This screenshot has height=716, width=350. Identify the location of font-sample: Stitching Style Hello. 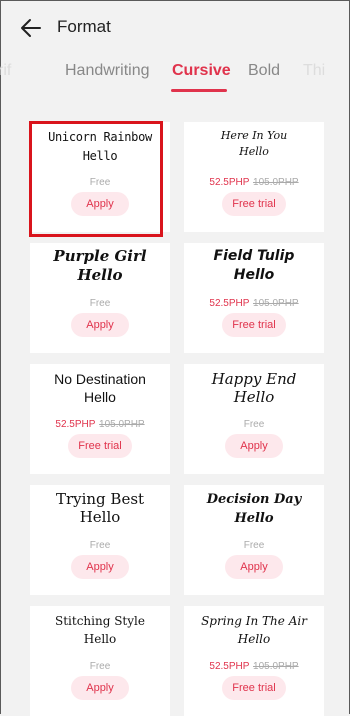
(100, 630).